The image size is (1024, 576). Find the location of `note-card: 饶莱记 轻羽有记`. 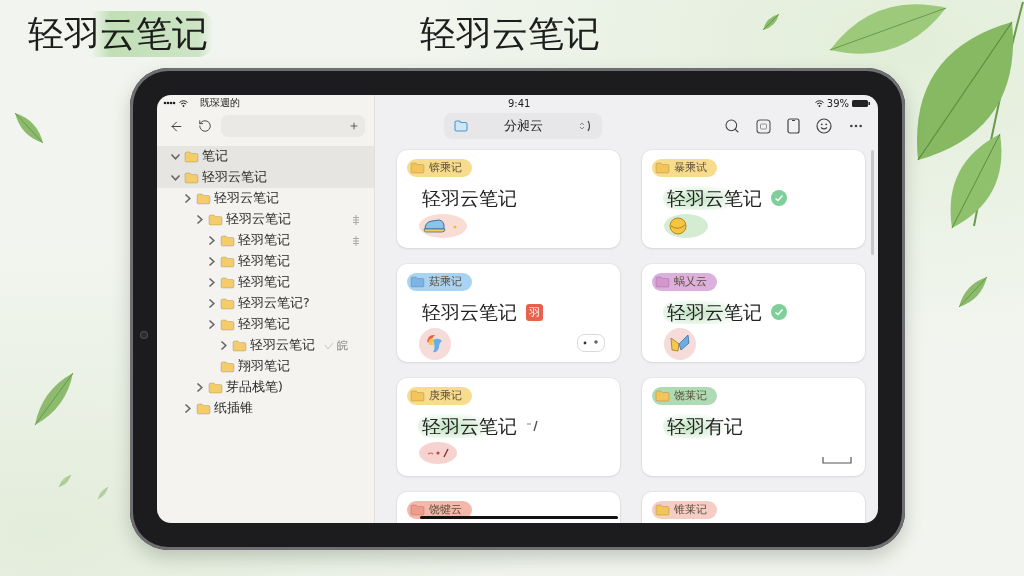

note-card: 饶莱记 轻羽有记 is located at coordinates (753, 427).